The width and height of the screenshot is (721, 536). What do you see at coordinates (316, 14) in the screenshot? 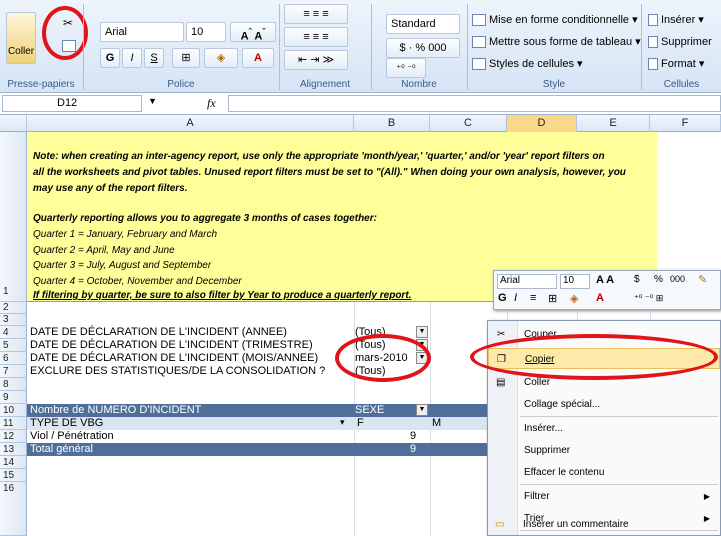
I see `align-top-buttons: ≡ ≡ ≡` at bounding box center [316, 14].